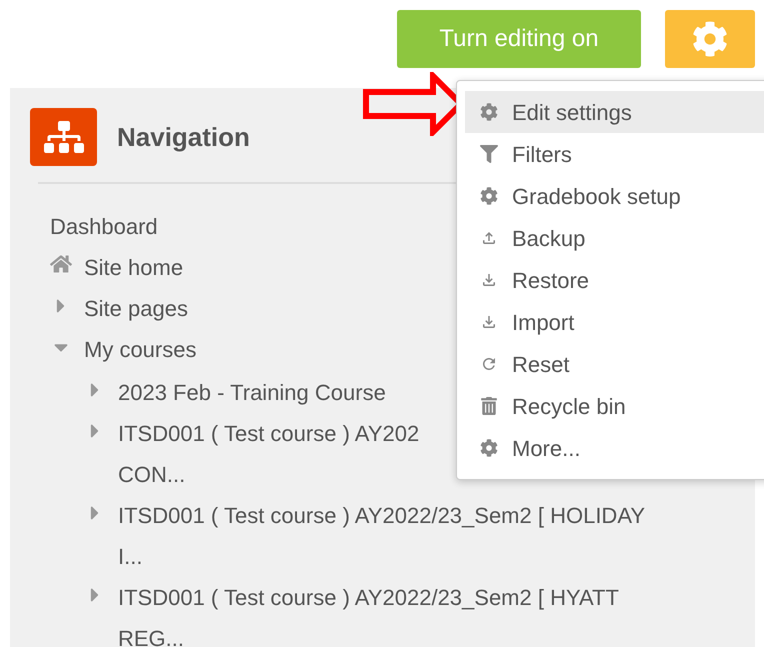 This screenshot has width=764, height=647. I want to click on block-title: Navigation, so click(183, 137).